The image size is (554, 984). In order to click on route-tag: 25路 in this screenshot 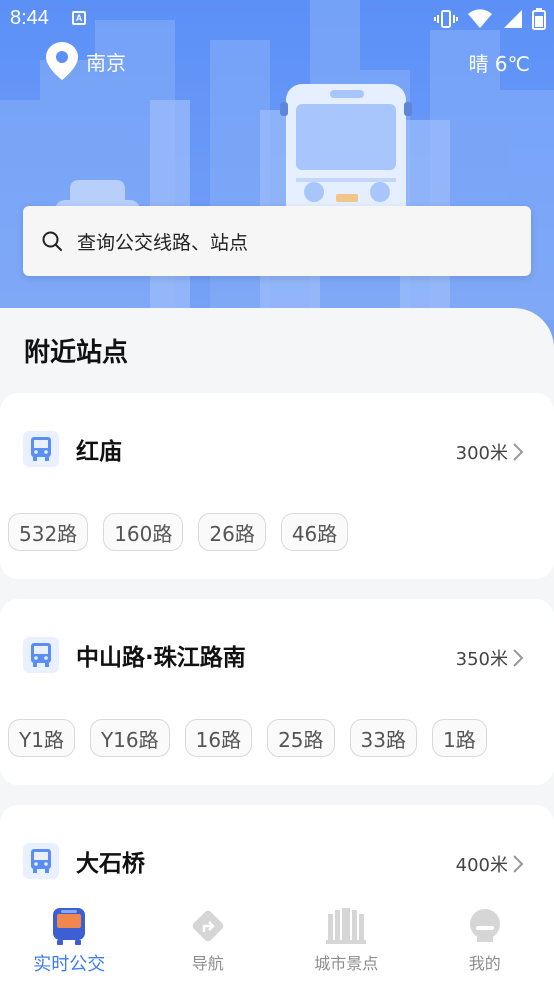, I will do `click(301, 738)`.